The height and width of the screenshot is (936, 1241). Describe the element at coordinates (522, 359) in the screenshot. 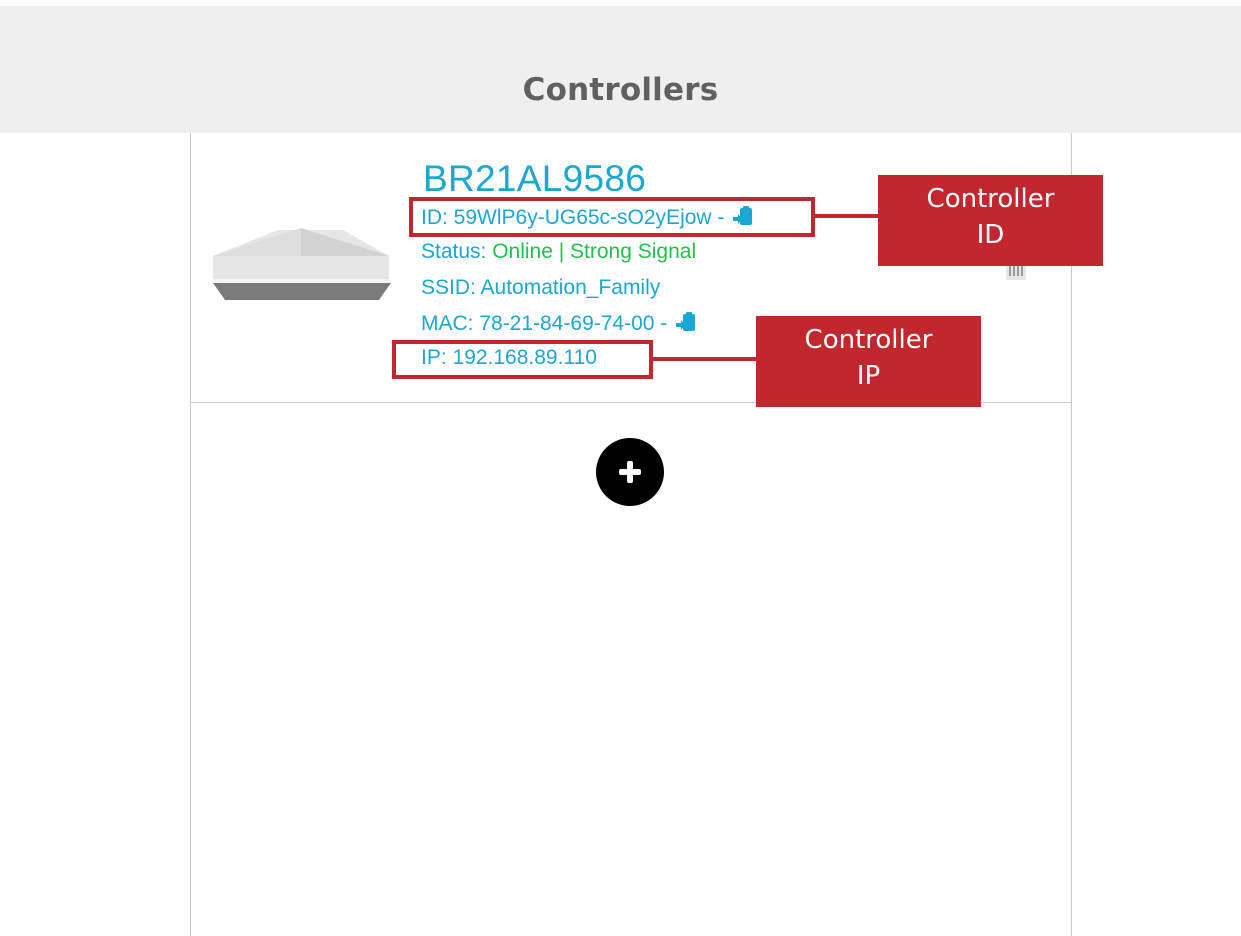

I see `controller-ip-highlight` at that location.